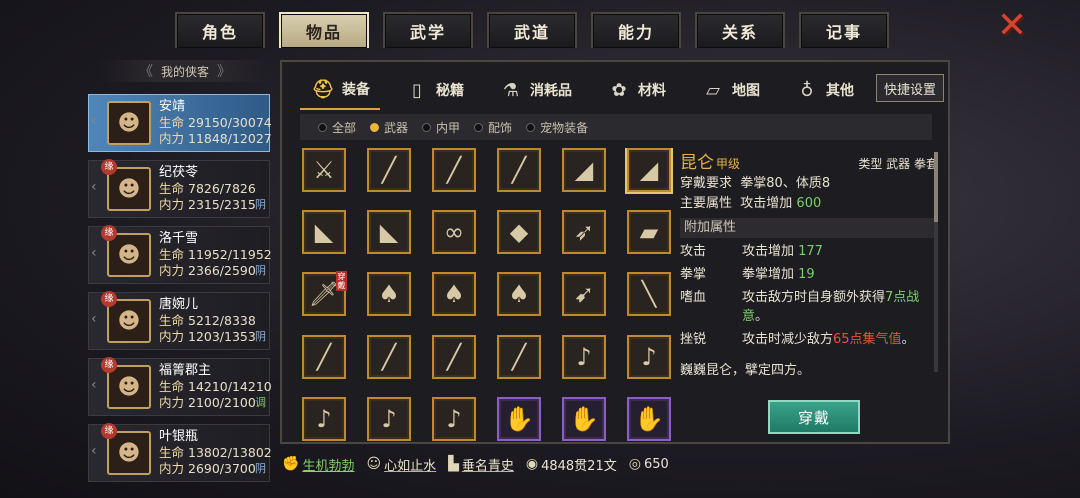 This screenshot has width=1080, height=498. What do you see at coordinates (291, 464) in the screenshot?
I see `muscle-icon: ✊` at bounding box center [291, 464].